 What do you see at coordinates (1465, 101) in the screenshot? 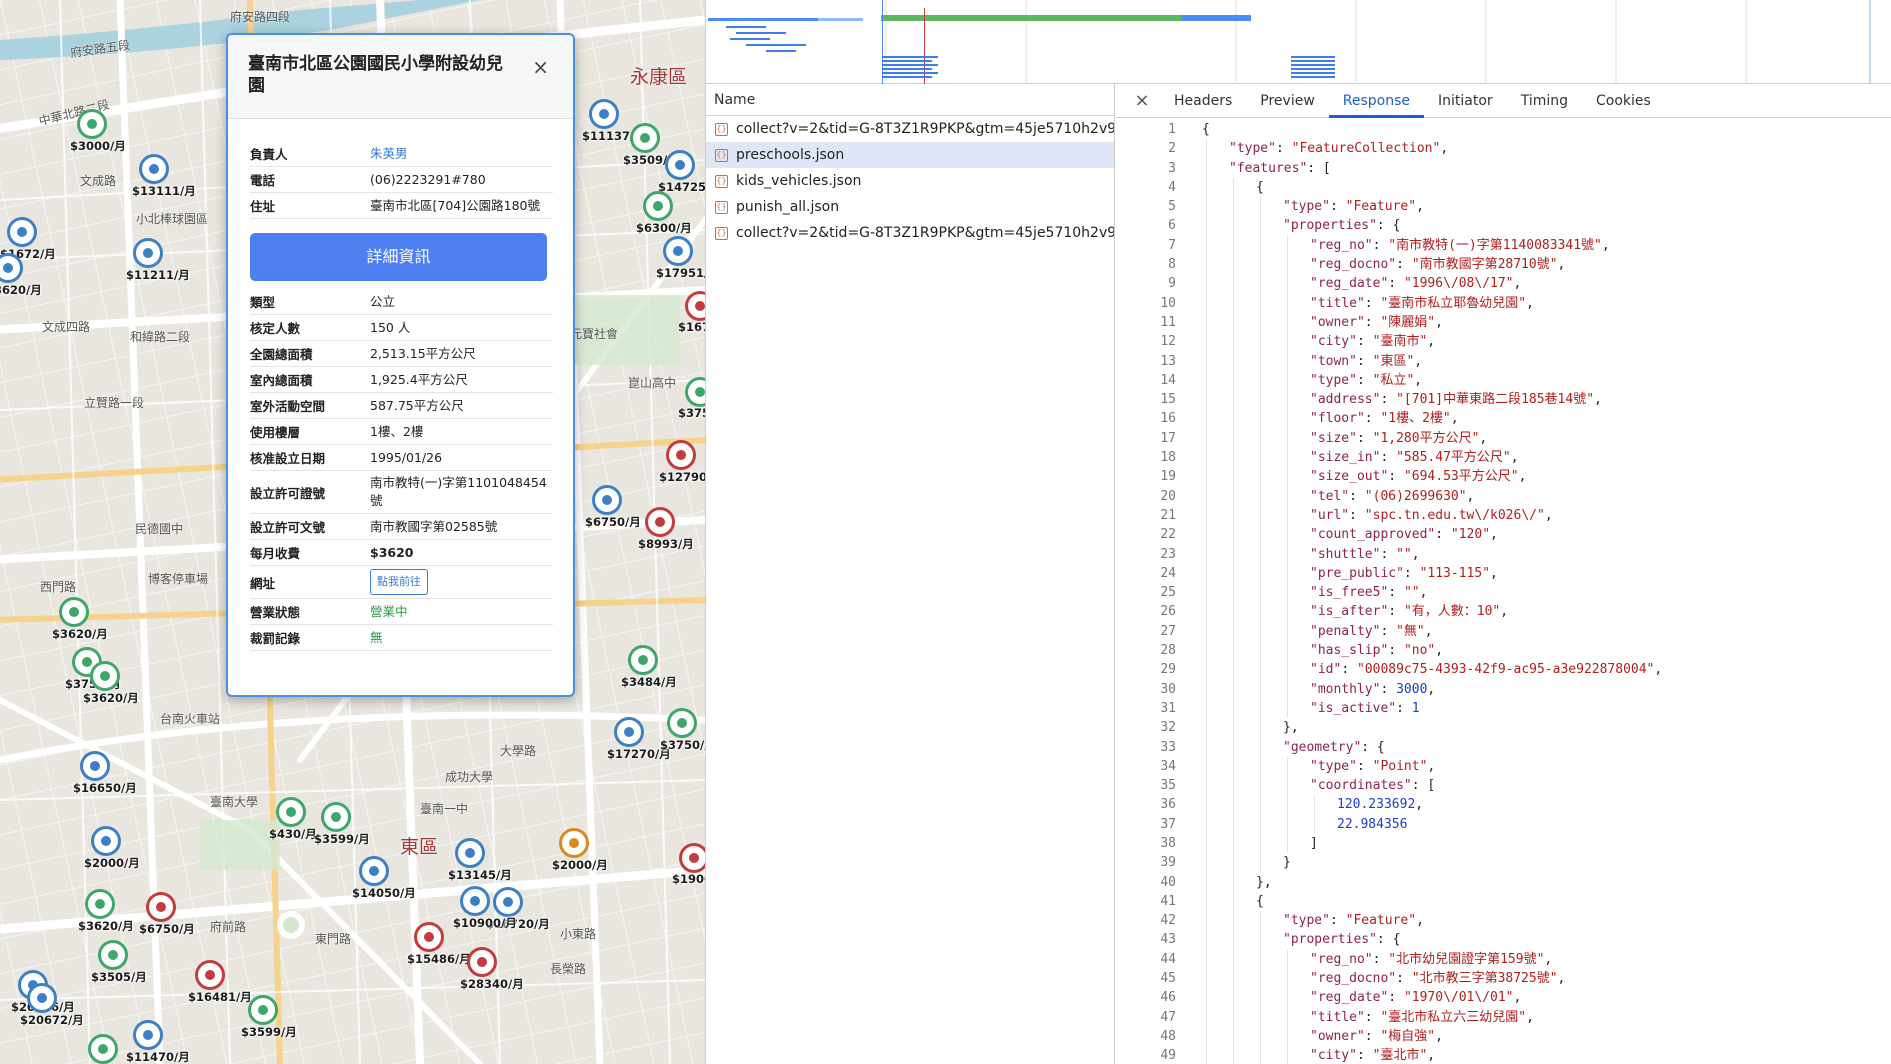
I see `tab-initiator: Initiator` at bounding box center [1465, 101].